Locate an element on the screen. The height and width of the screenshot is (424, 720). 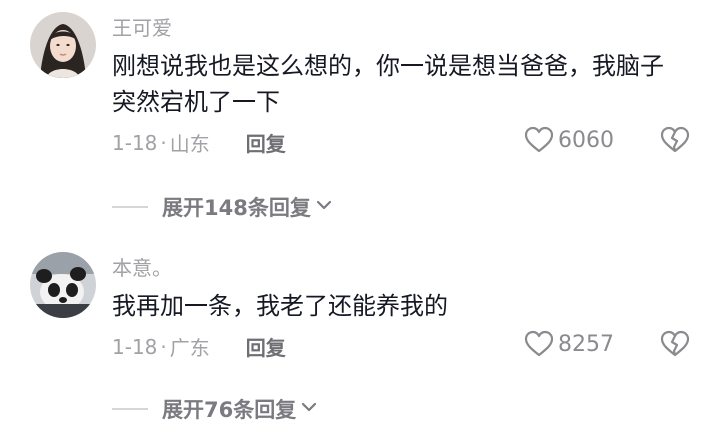
comment-meta: 1-18 · 广东 回复 is located at coordinates (199, 346).